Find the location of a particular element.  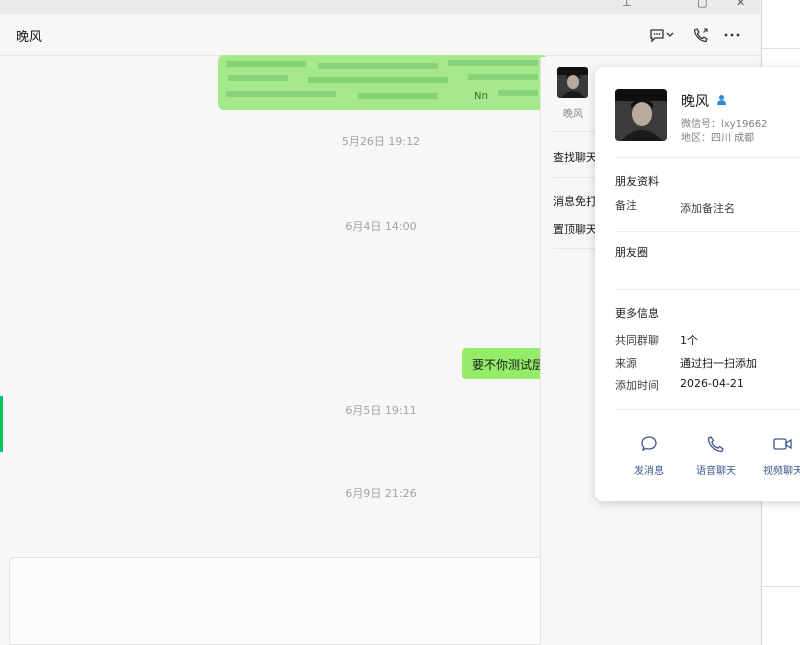

timestamp: 6月4日 14:00 is located at coordinates (381, 226).